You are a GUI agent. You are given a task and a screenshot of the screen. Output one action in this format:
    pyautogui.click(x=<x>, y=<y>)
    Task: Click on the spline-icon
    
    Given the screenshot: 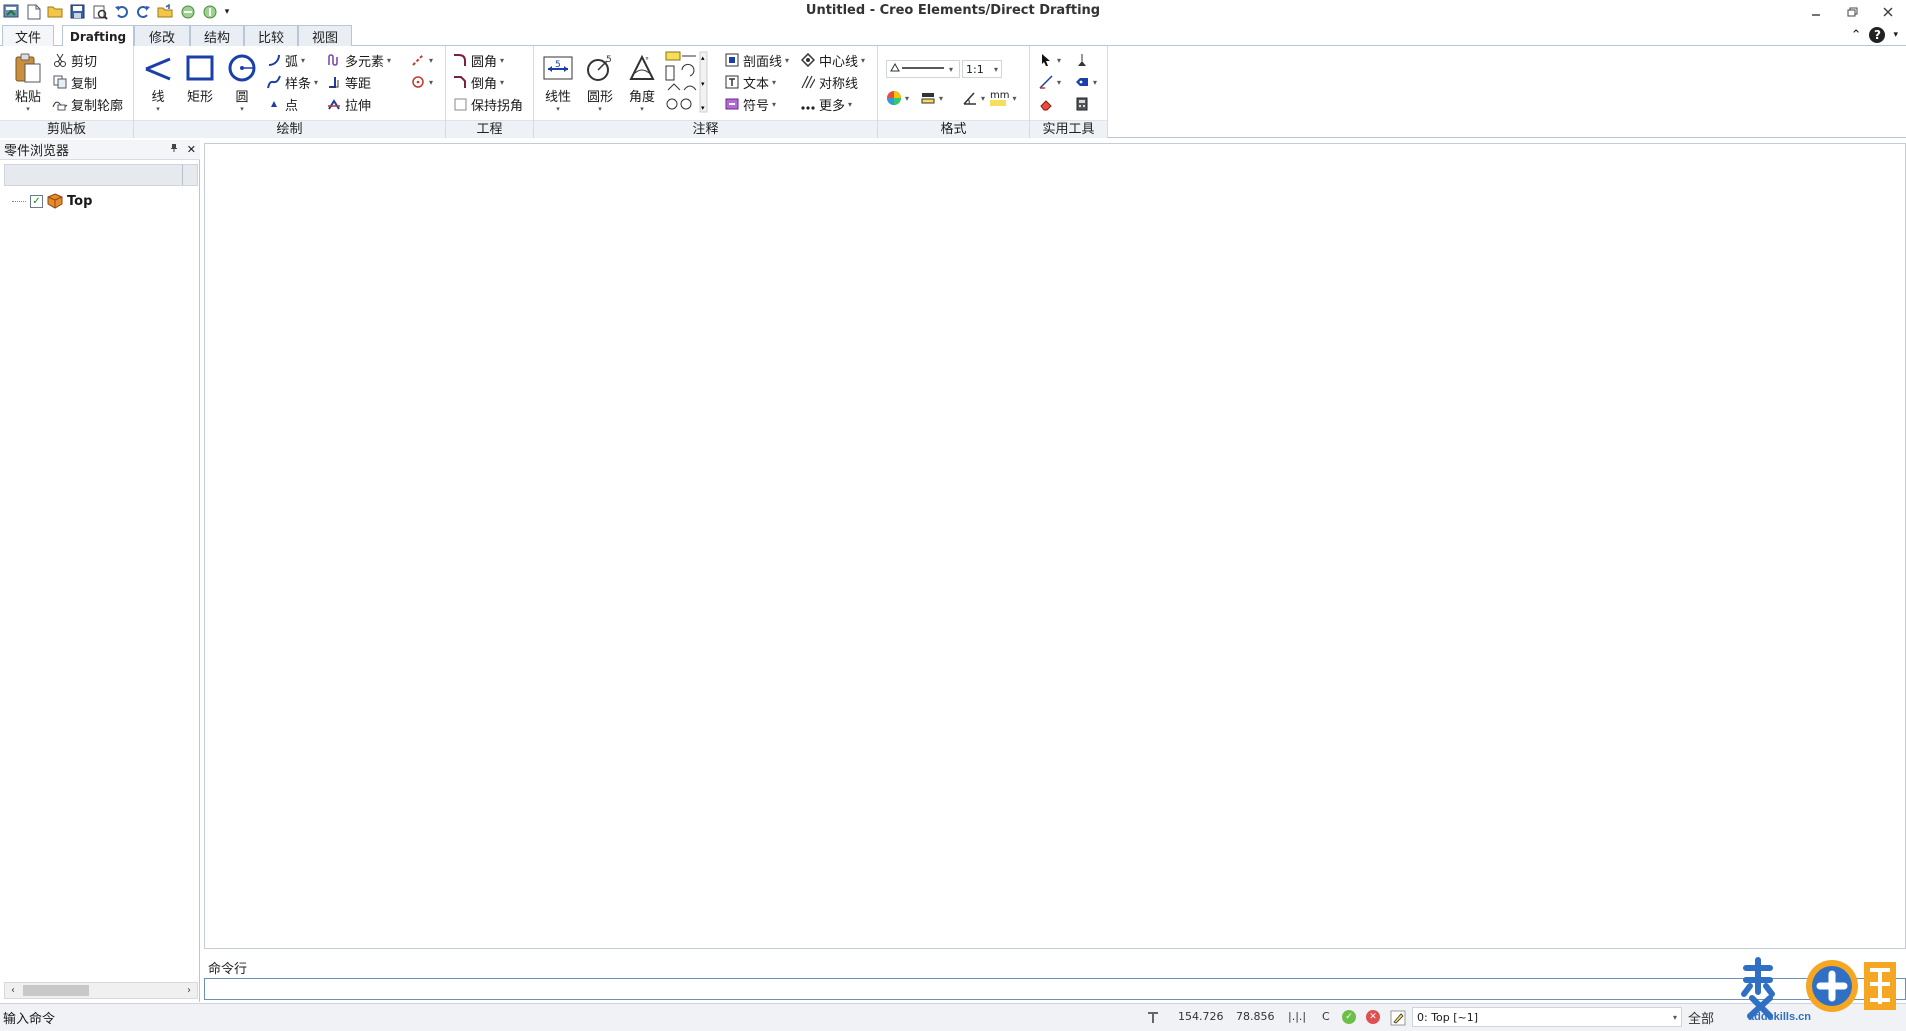 What is the action you would take?
    pyautogui.click(x=274, y=82)
    